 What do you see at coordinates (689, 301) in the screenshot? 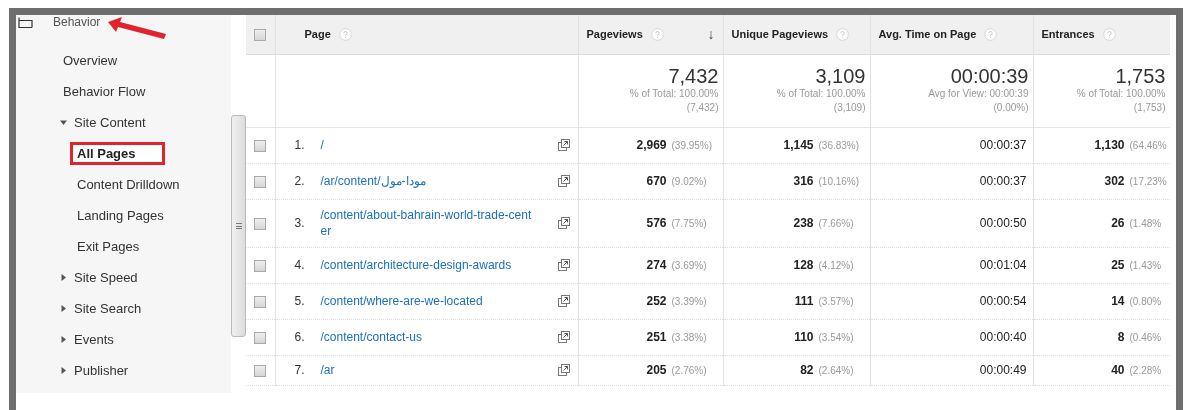
I see `metric-percent: (3.39%)` at bounding box center [689, 301].